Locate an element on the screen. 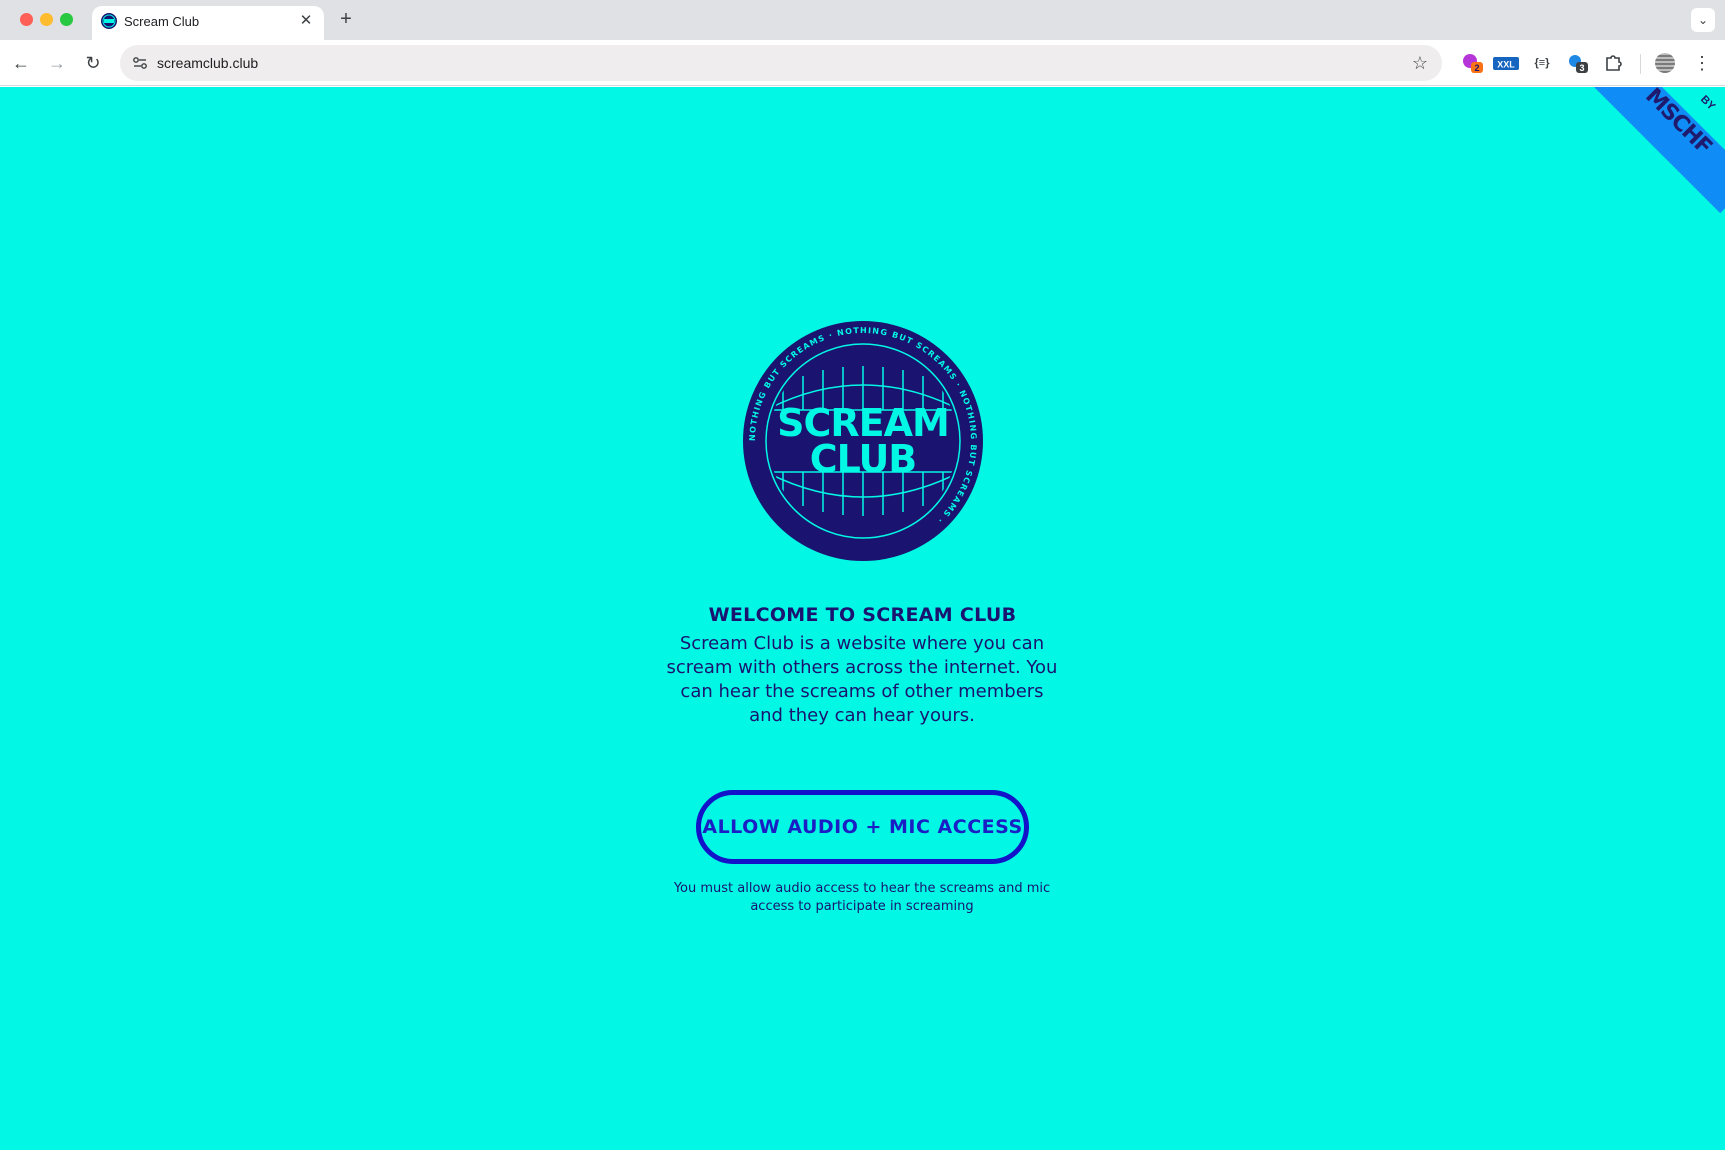 This screenshot has width=1725, height=1150. address-bar: screamclub.club ☆ is located at coordinates (781, 63).